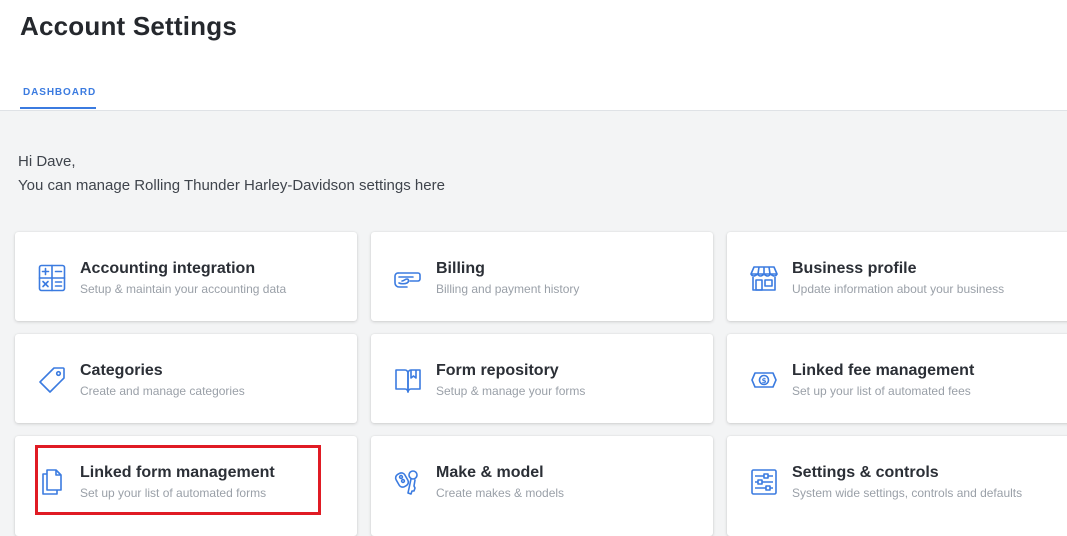 Image resolution: width=1067 pixels, height=536 pixels. Describe the element at coordinates (898, 289) in the screenshot. I see `card-description: Update information about your business` at that location.